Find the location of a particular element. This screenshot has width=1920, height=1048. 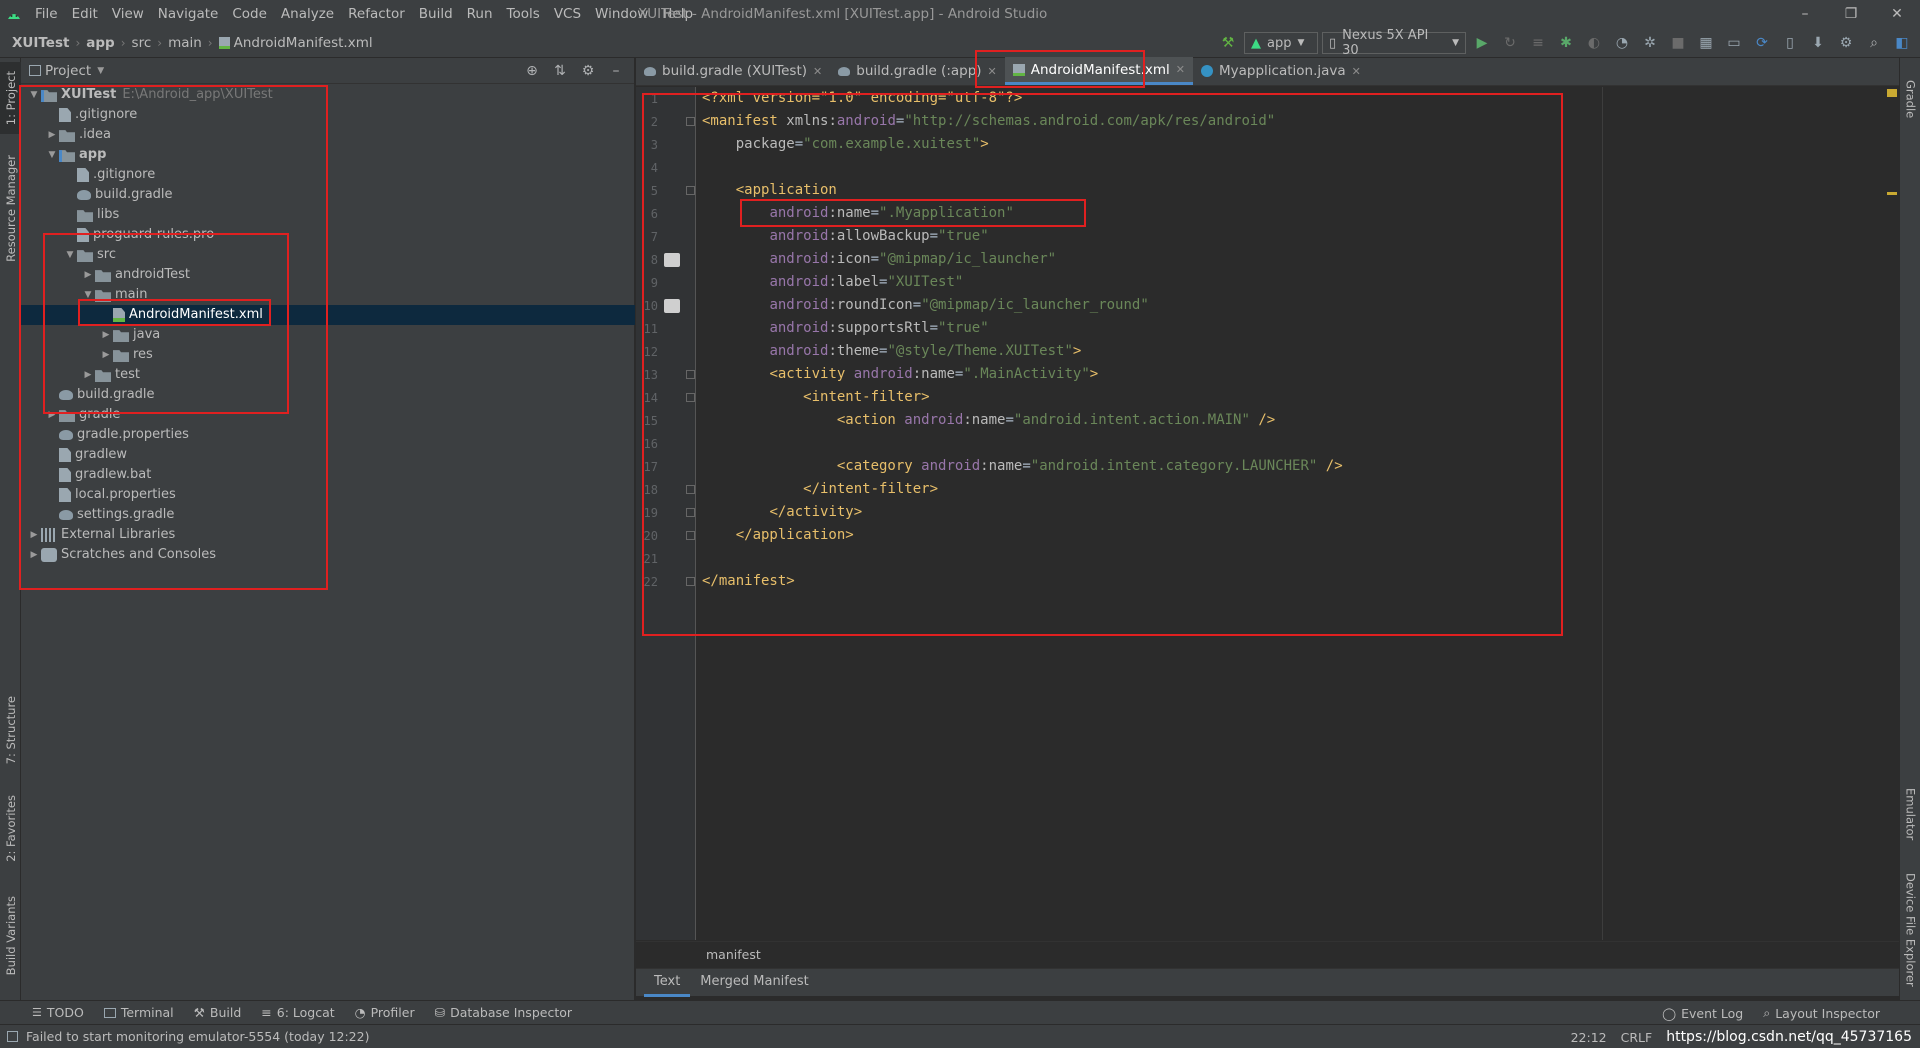

breadcrumb-project: XUITest is located at coordinates (40, 43).